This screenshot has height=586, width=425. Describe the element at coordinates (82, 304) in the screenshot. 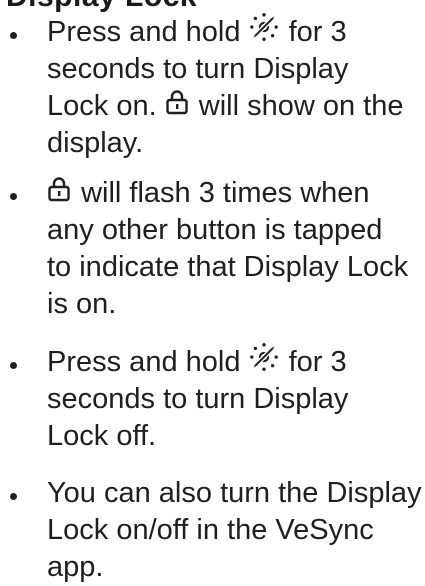

I see `bullet-line: is on.` at that location.